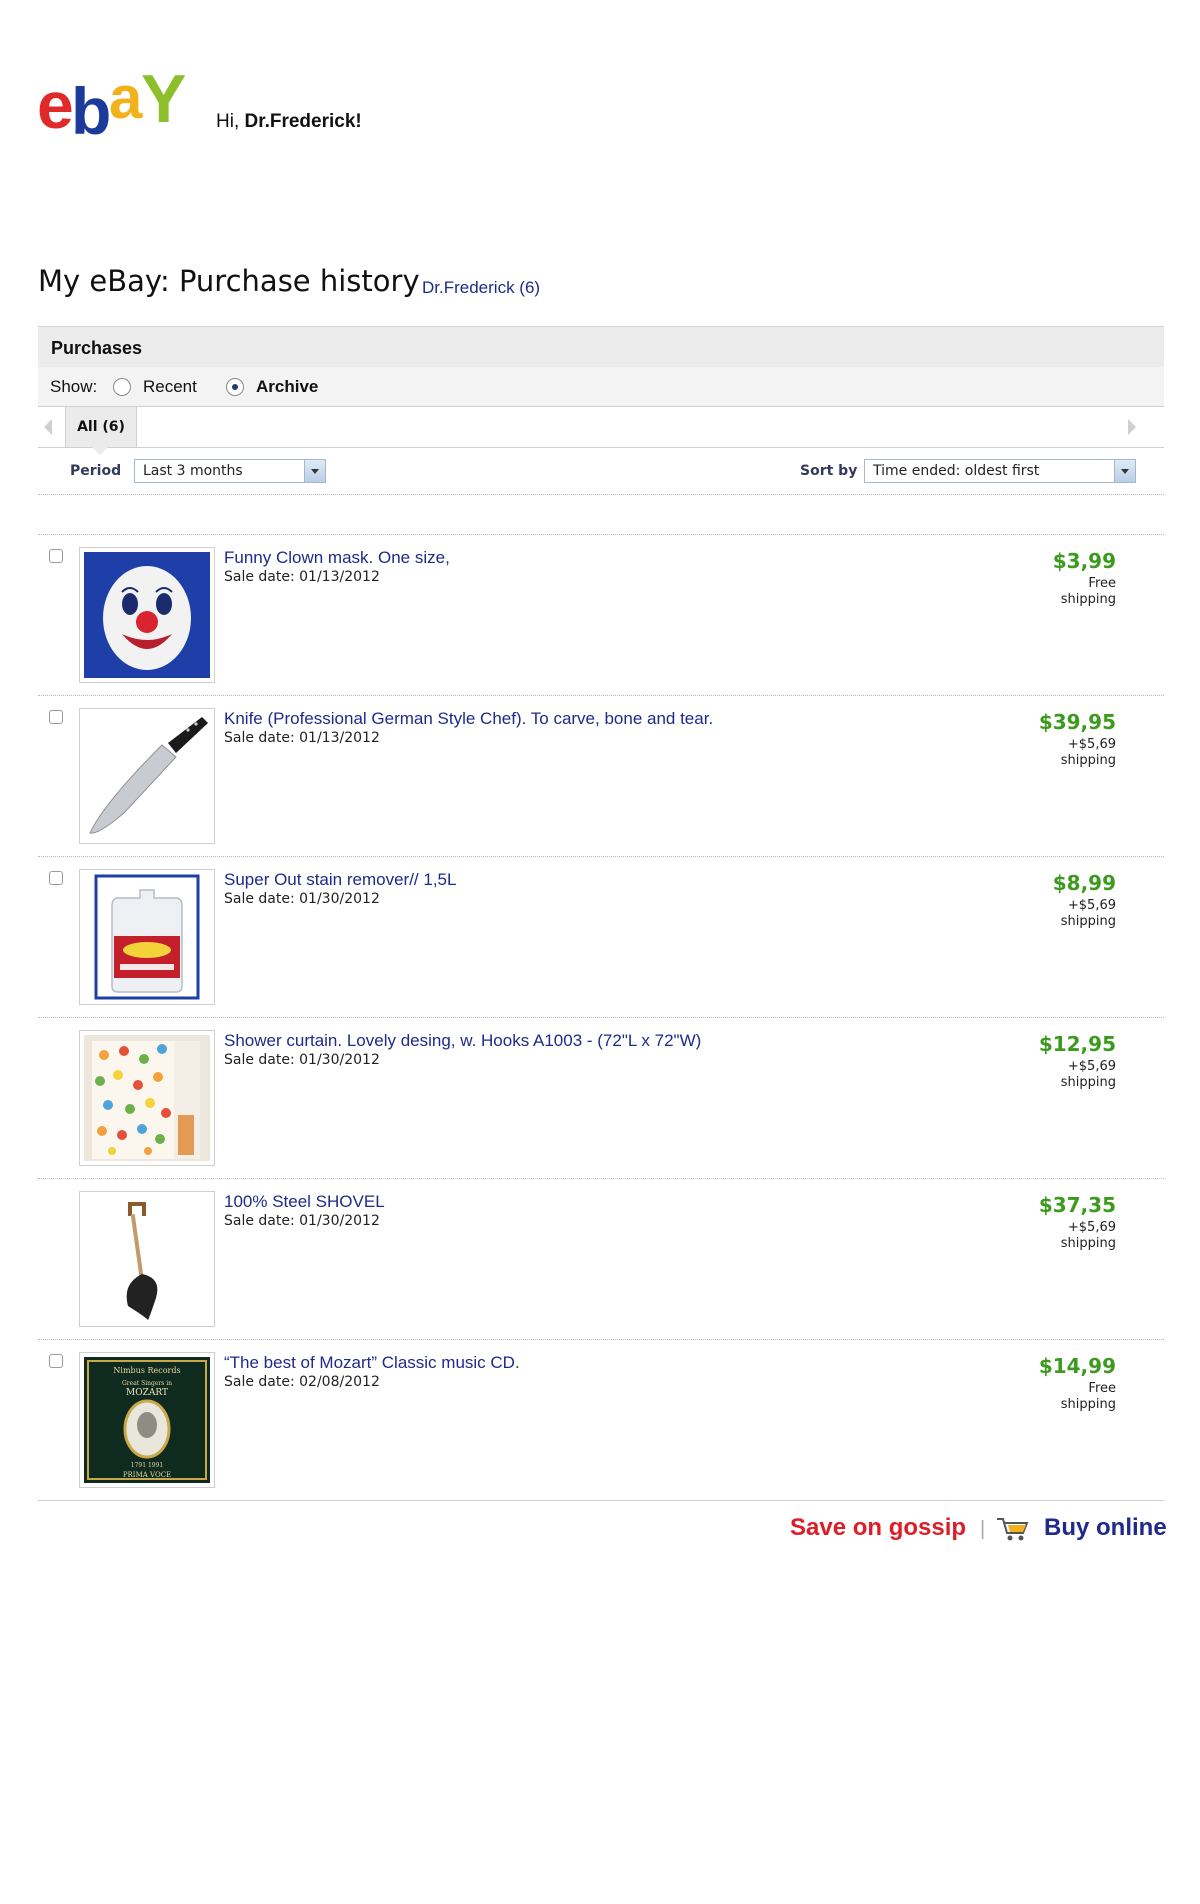 Image resolution: width=1200 pixels, height=1904 pixels. Describe the element at coordinates (337, 558) in the screenshot. I see `item-title-link: Funny Clown mask. One size,` at that location.